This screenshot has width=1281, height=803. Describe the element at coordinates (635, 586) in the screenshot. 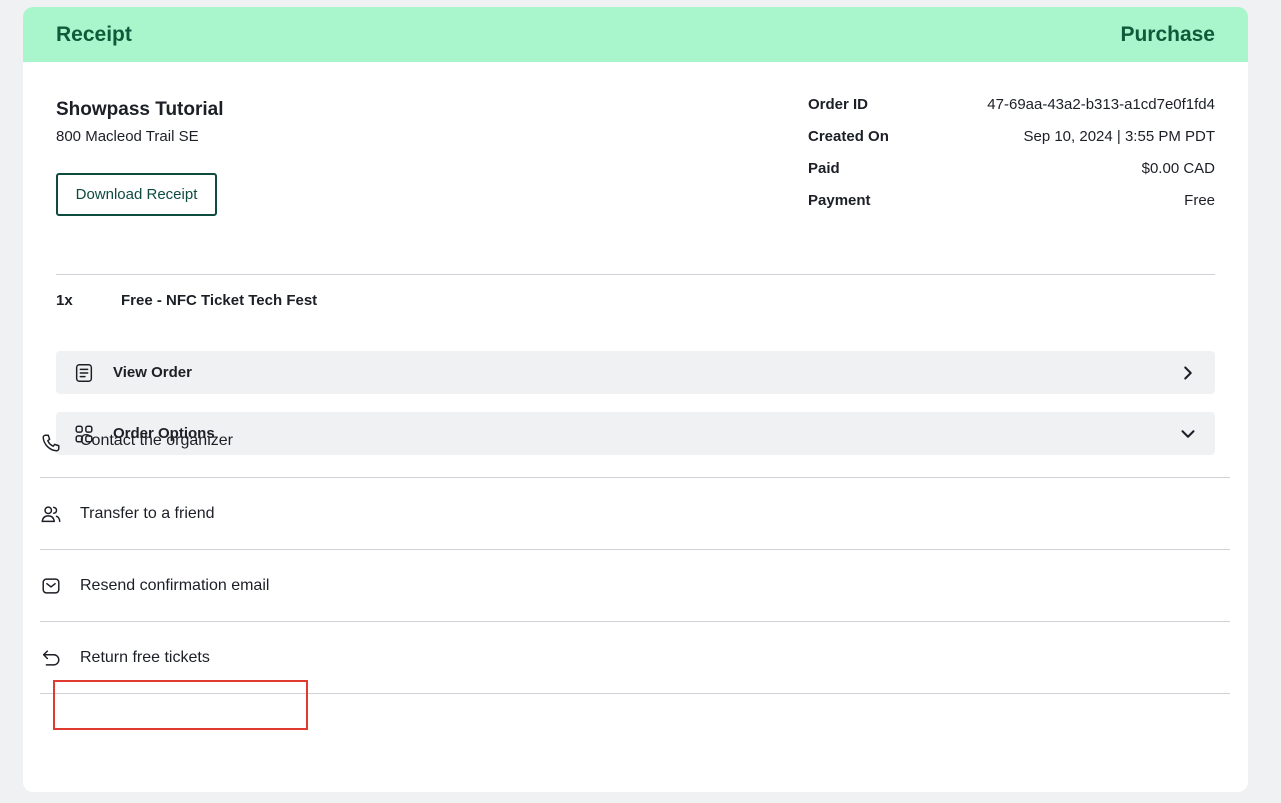

I see `resend-email-option: Resend confirmation email` at that location.